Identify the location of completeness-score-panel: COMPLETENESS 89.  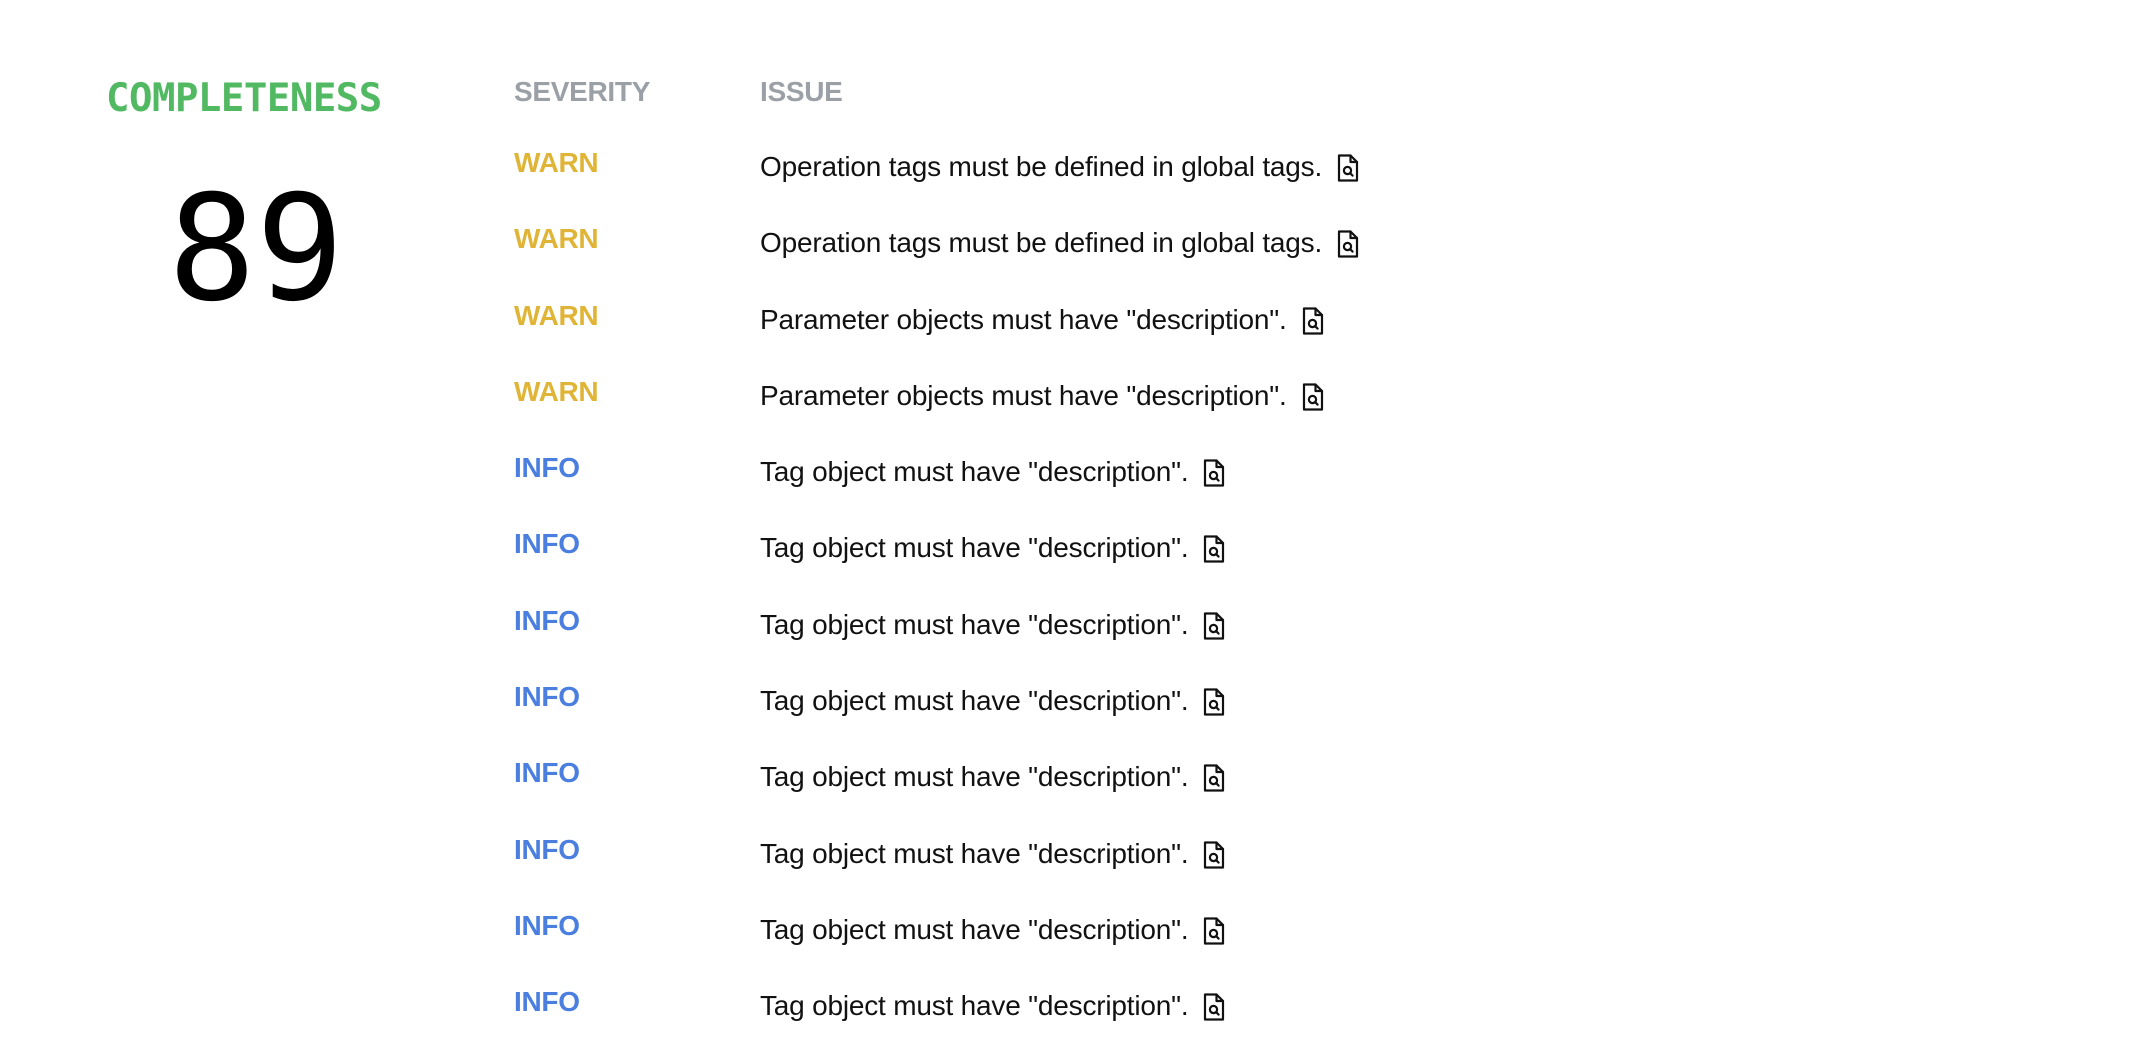
(256, 203).